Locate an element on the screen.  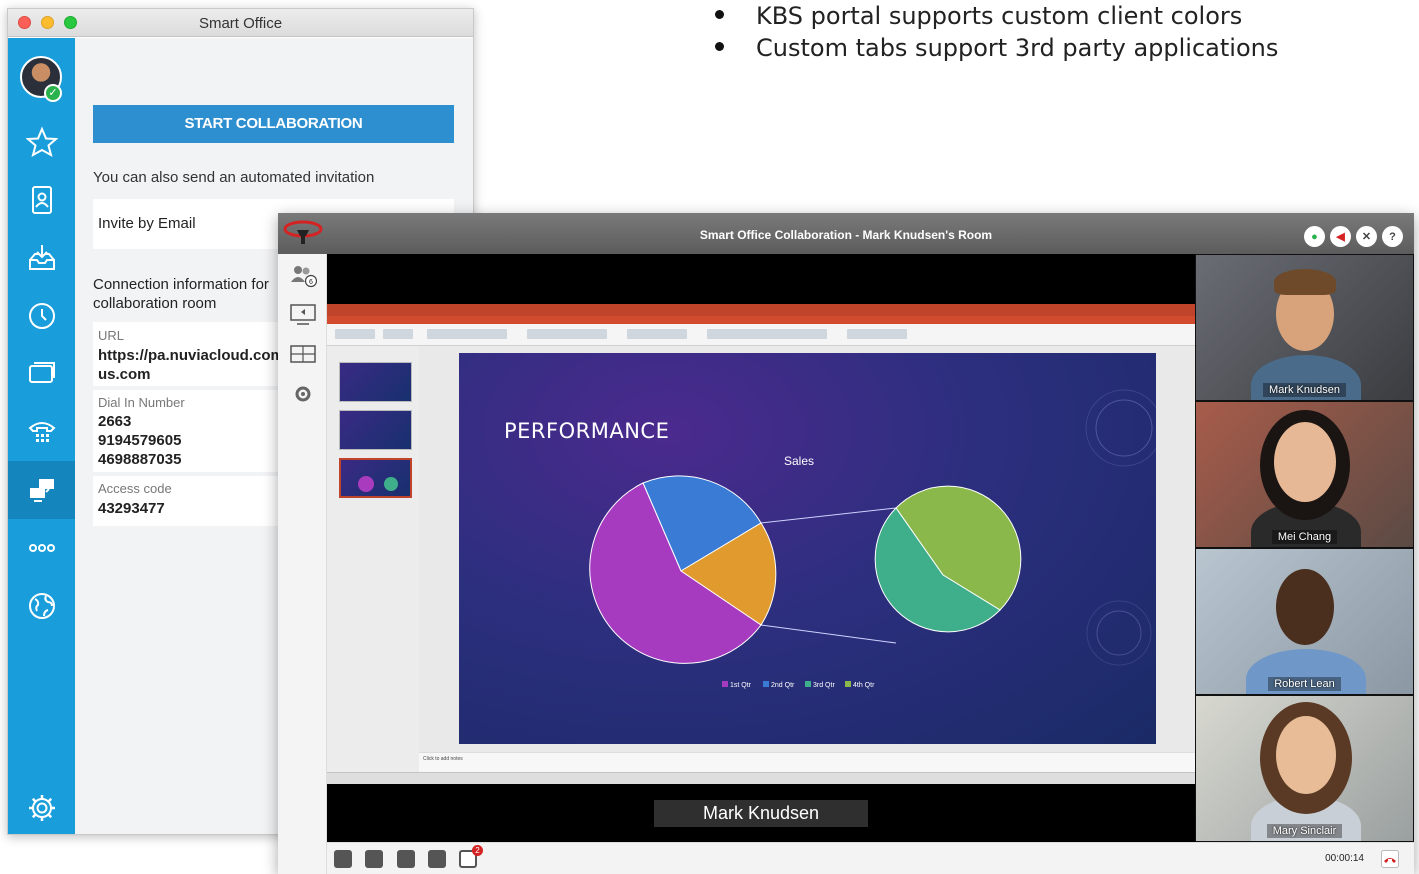
hangup-icon is located at coordinates (1390, 859).